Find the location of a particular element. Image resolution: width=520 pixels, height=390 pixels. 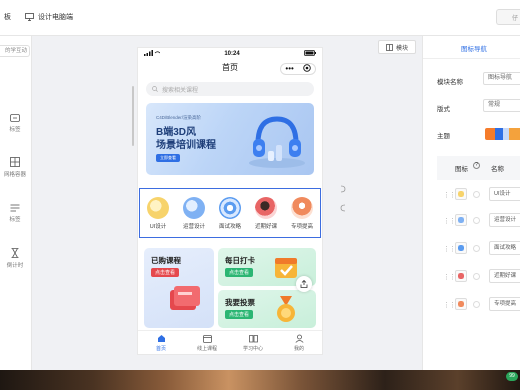

tab-online-courses: 线上课程 is located at coordinates (207, 343).